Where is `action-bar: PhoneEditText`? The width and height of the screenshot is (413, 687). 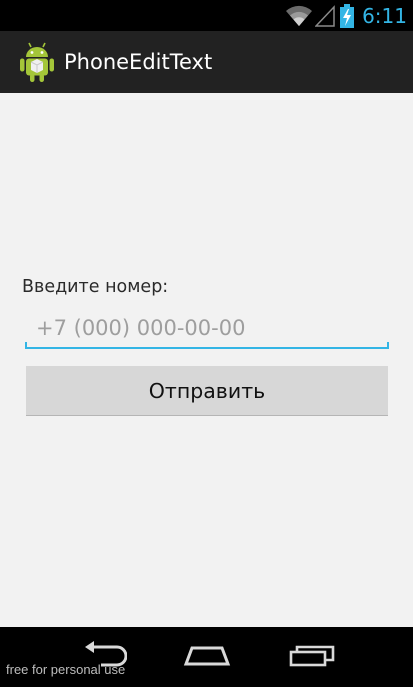 action-bar: PhoneEditText is located at coordinates (206, 62).